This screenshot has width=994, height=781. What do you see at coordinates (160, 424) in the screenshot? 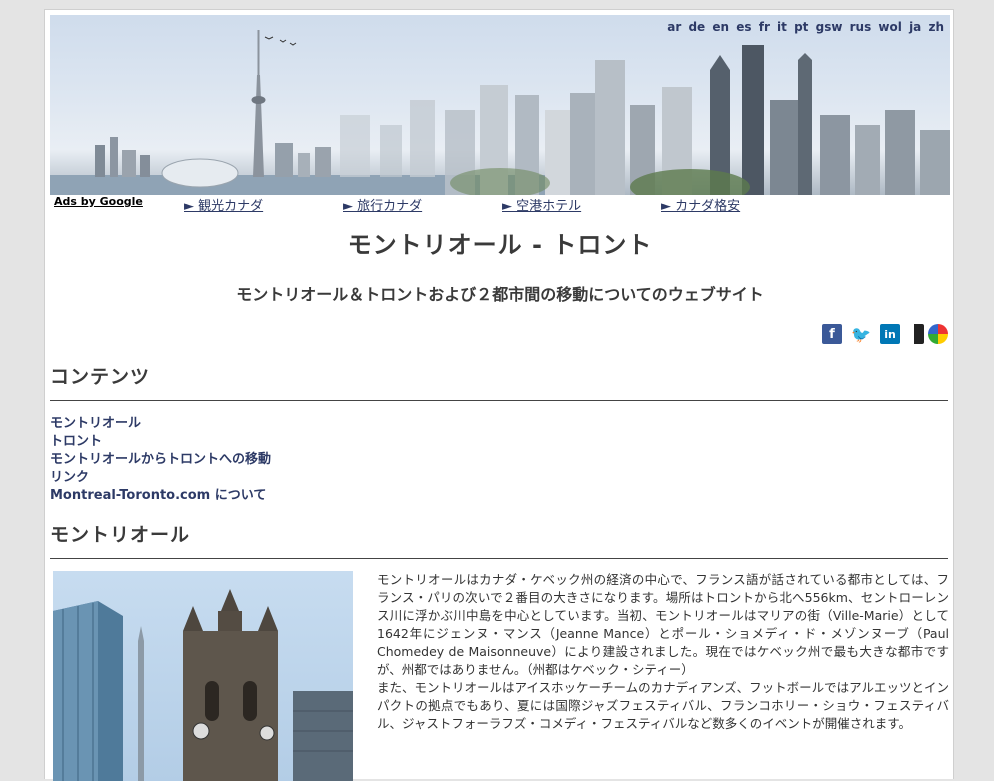
I see `toc-link-montreal: モントリオール` at bounding box center [160, 424].